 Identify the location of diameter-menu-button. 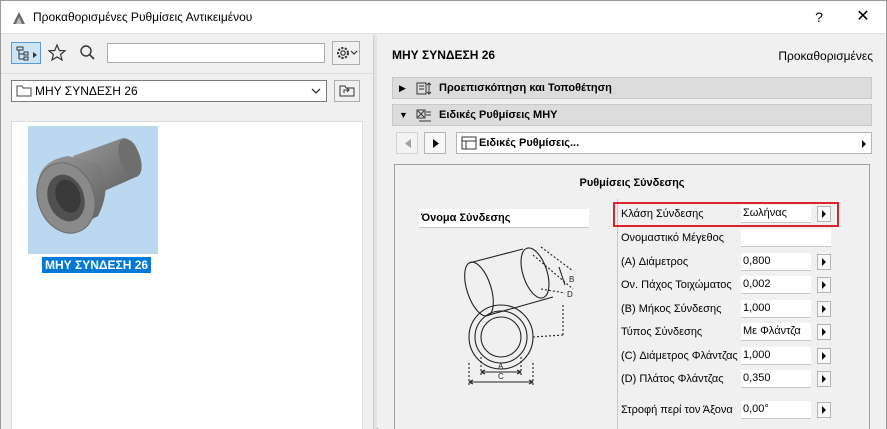
(824, 262).